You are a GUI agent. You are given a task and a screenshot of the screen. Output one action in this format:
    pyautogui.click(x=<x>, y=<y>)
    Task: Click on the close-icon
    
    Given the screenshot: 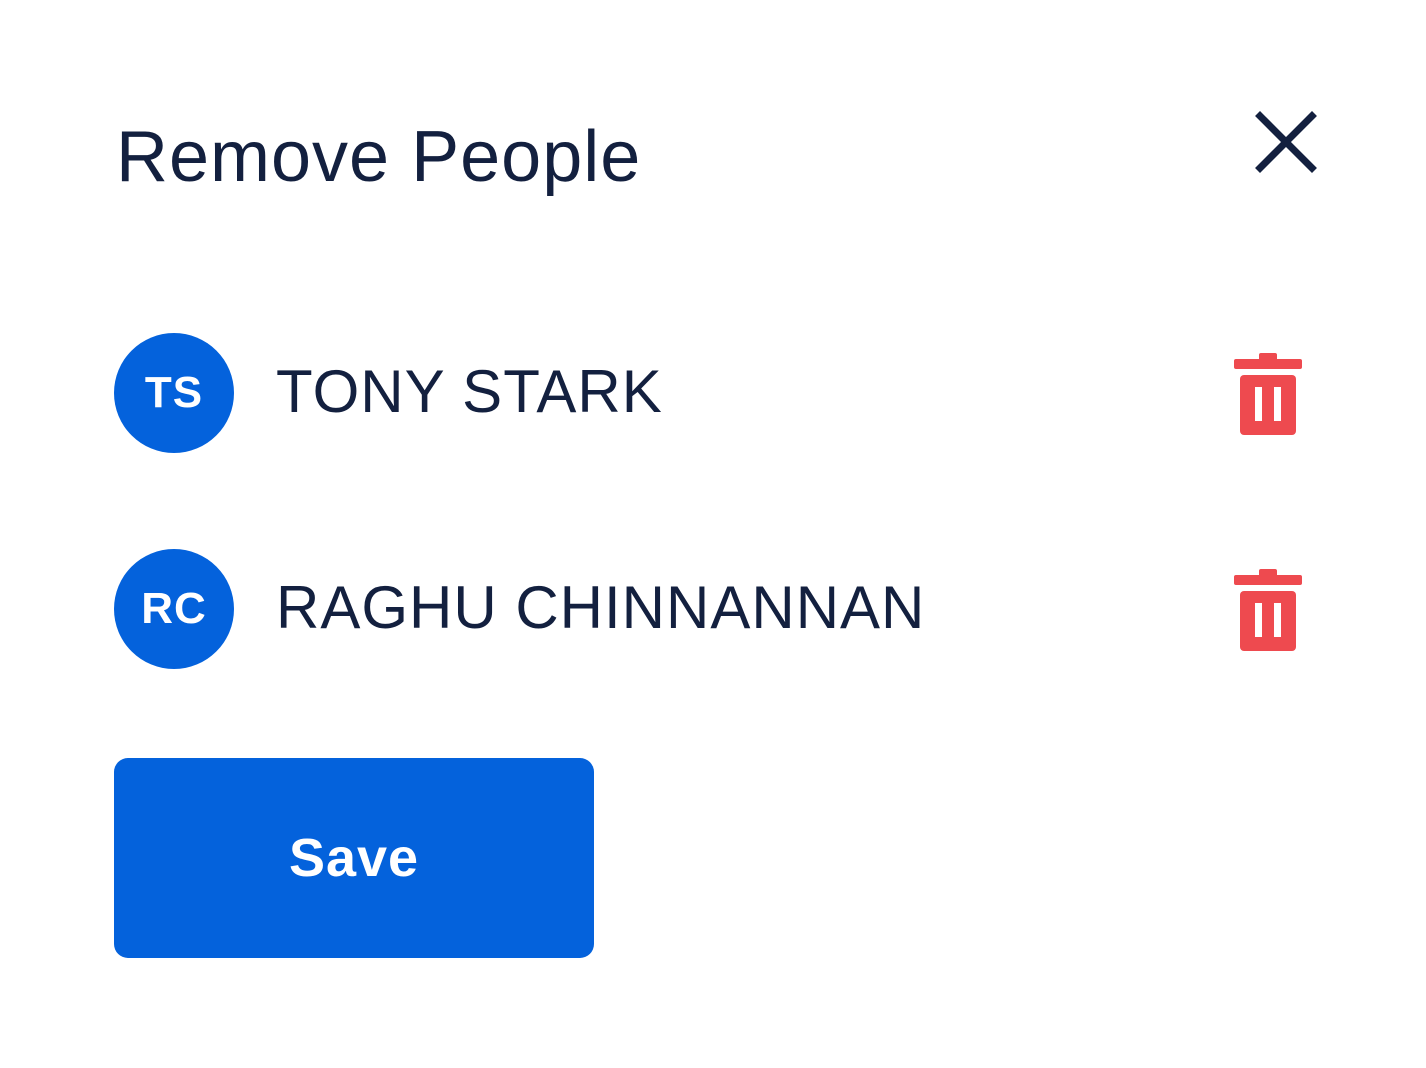 What is the action you would take?
    pyautogui.click(x=1286, y=142)
    